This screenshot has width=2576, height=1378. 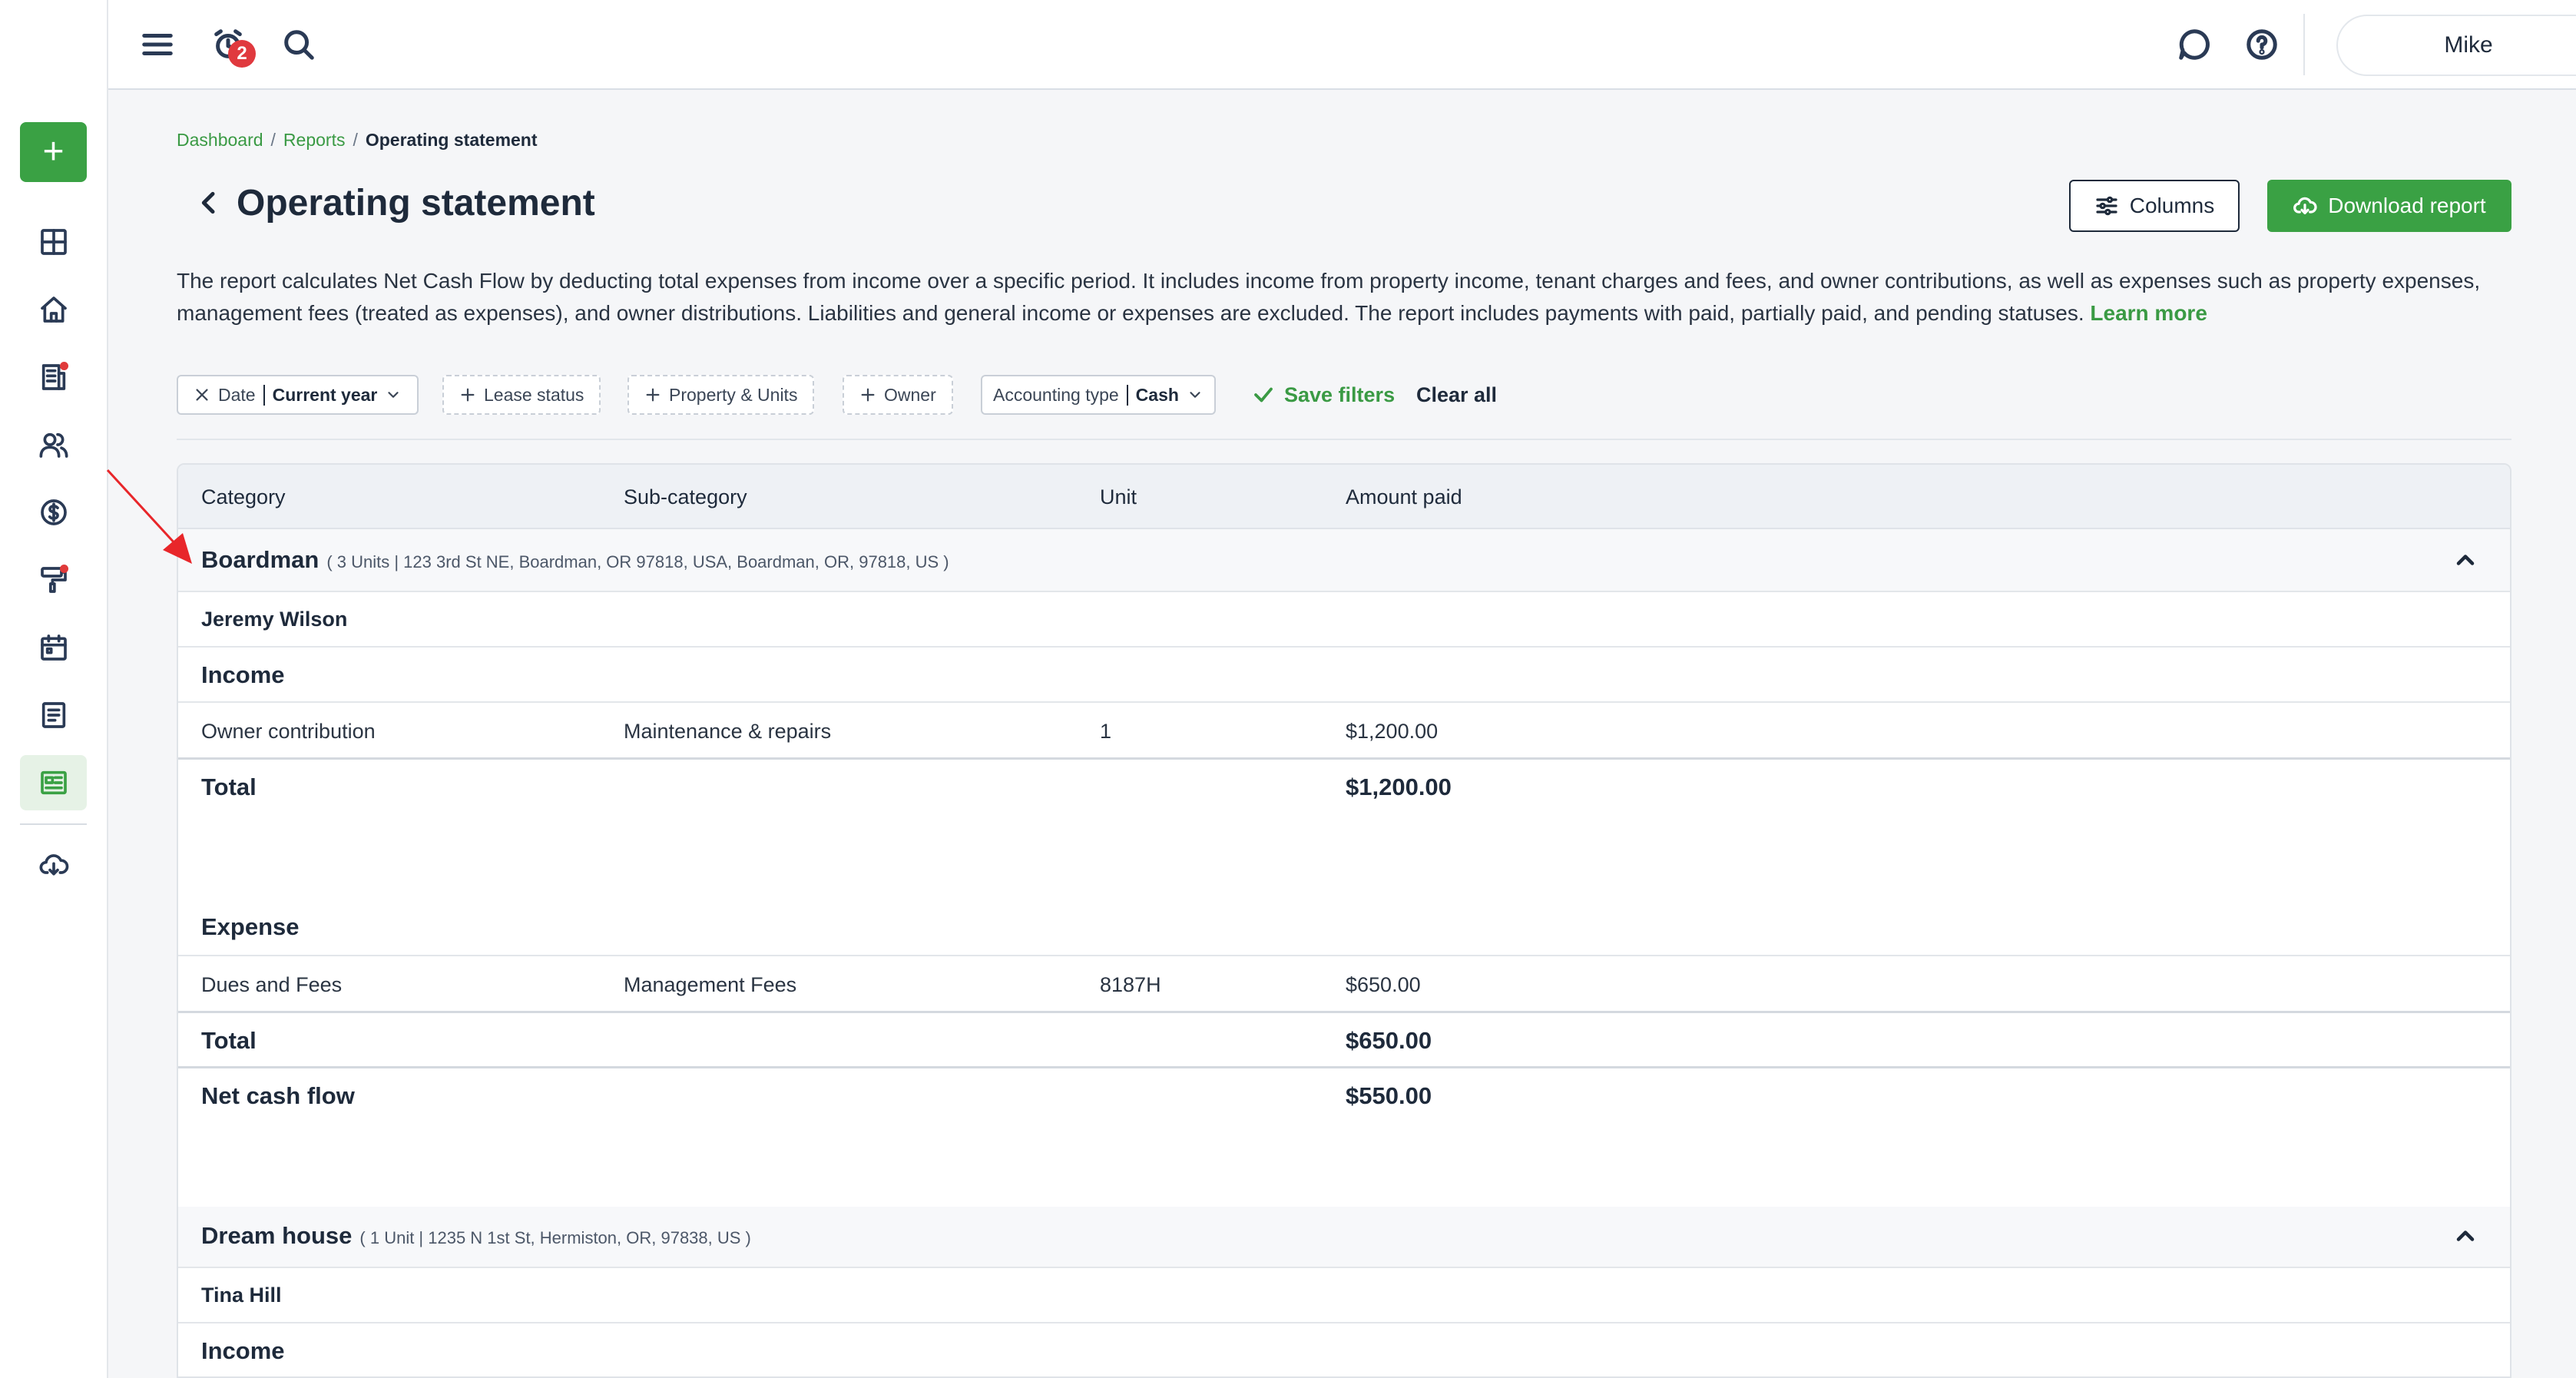 I want to click on column-header-unit: Unit, so click(x=1118, y=496).